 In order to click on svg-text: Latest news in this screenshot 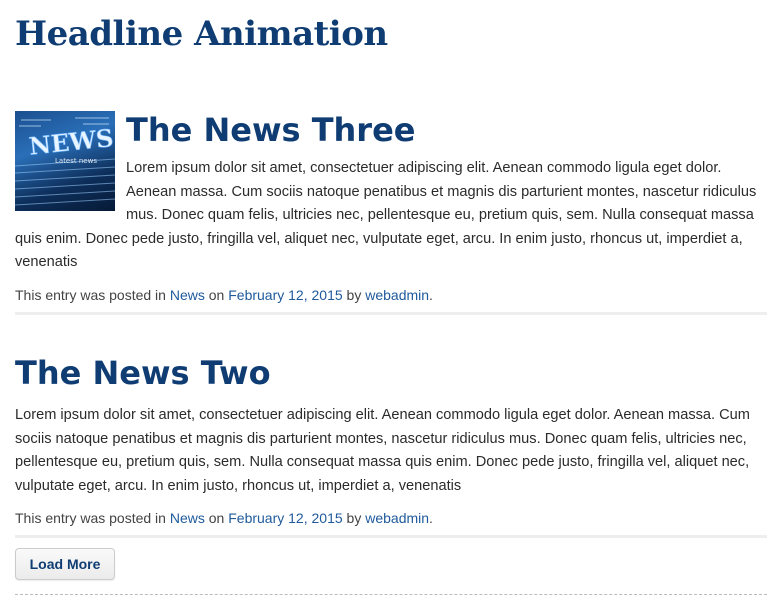, I will do `click(76, 161)`.